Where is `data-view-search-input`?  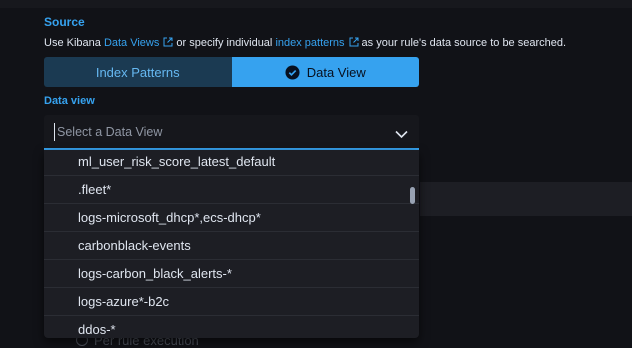 data-view-search-input is located at coordinates (215, 132).